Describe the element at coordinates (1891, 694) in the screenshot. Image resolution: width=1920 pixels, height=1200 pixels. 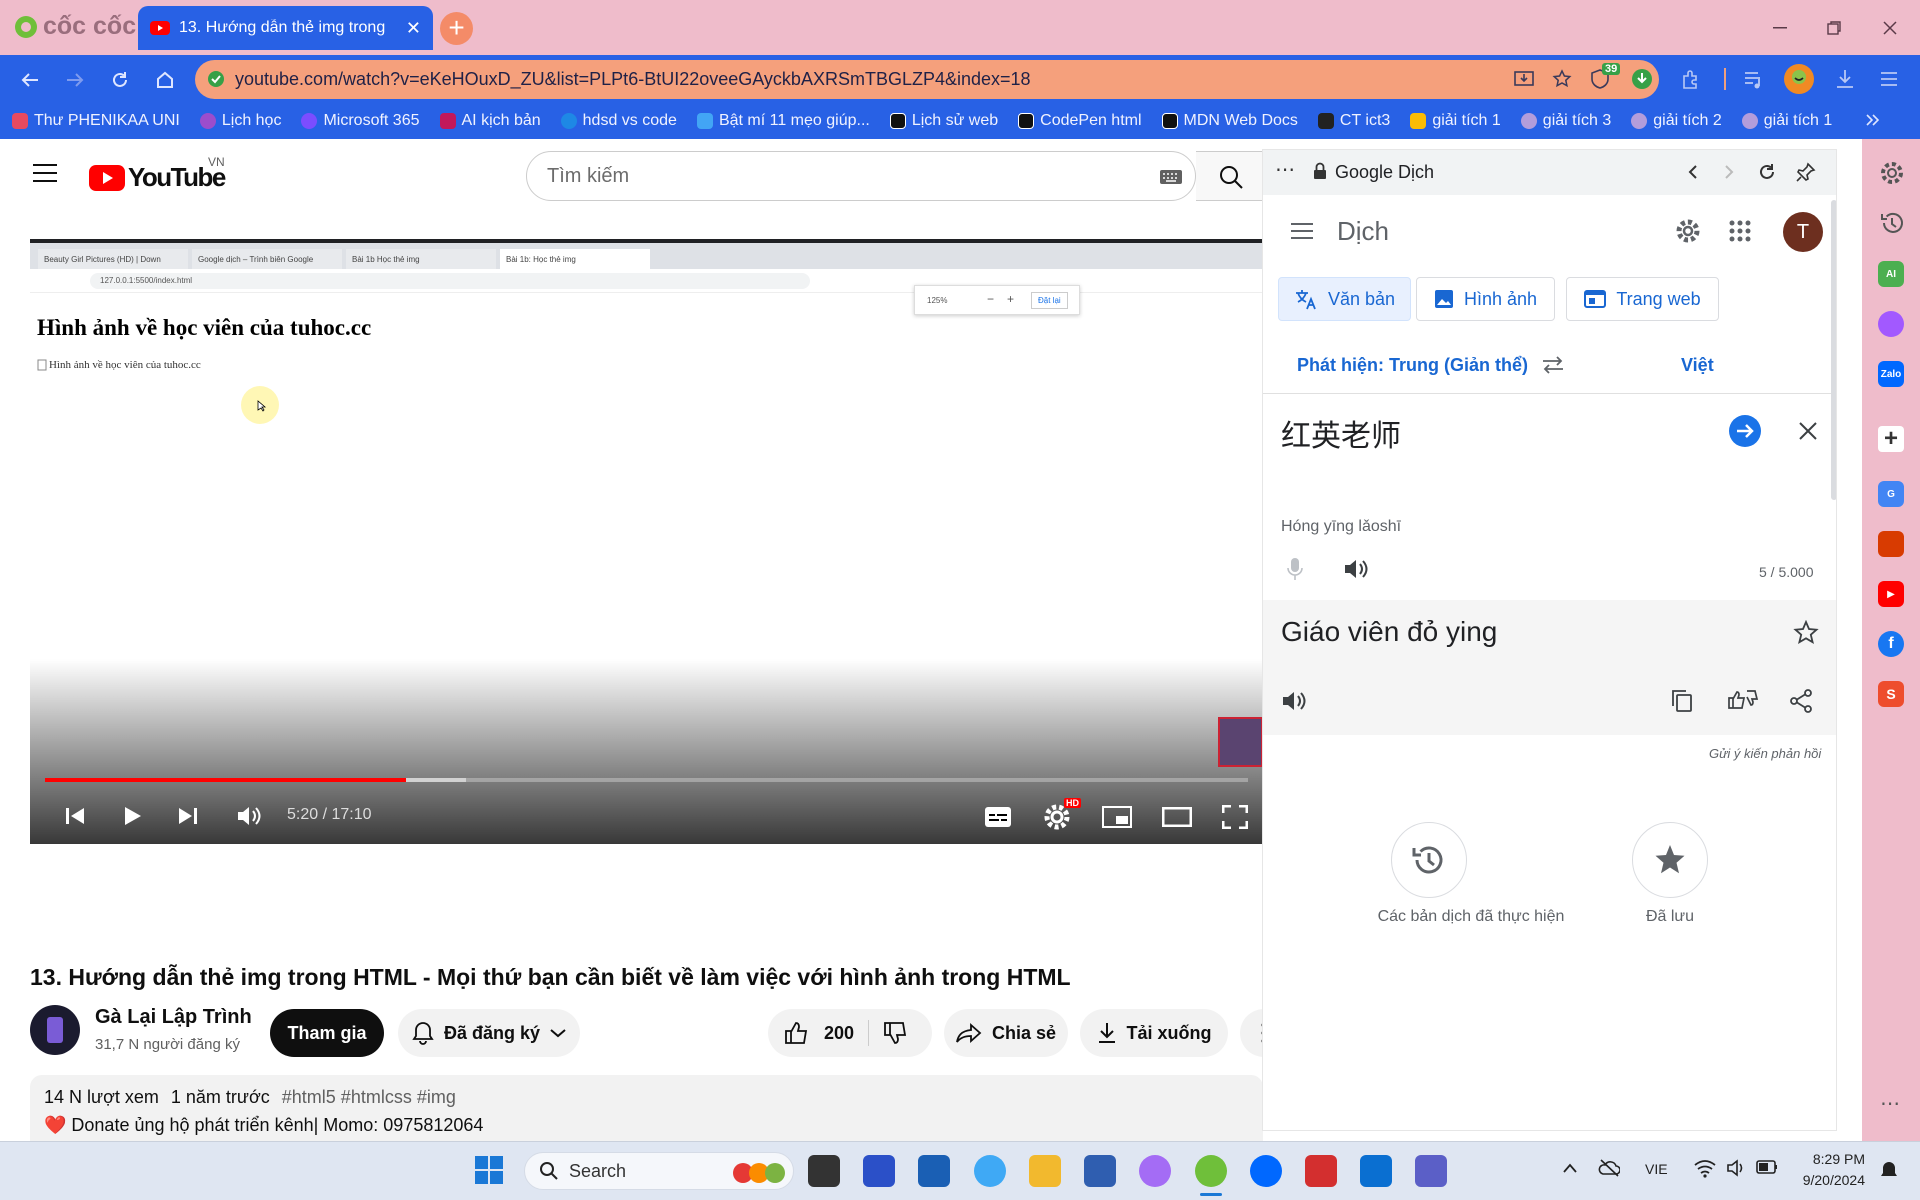
I see `shopee-icon: S` at that location.